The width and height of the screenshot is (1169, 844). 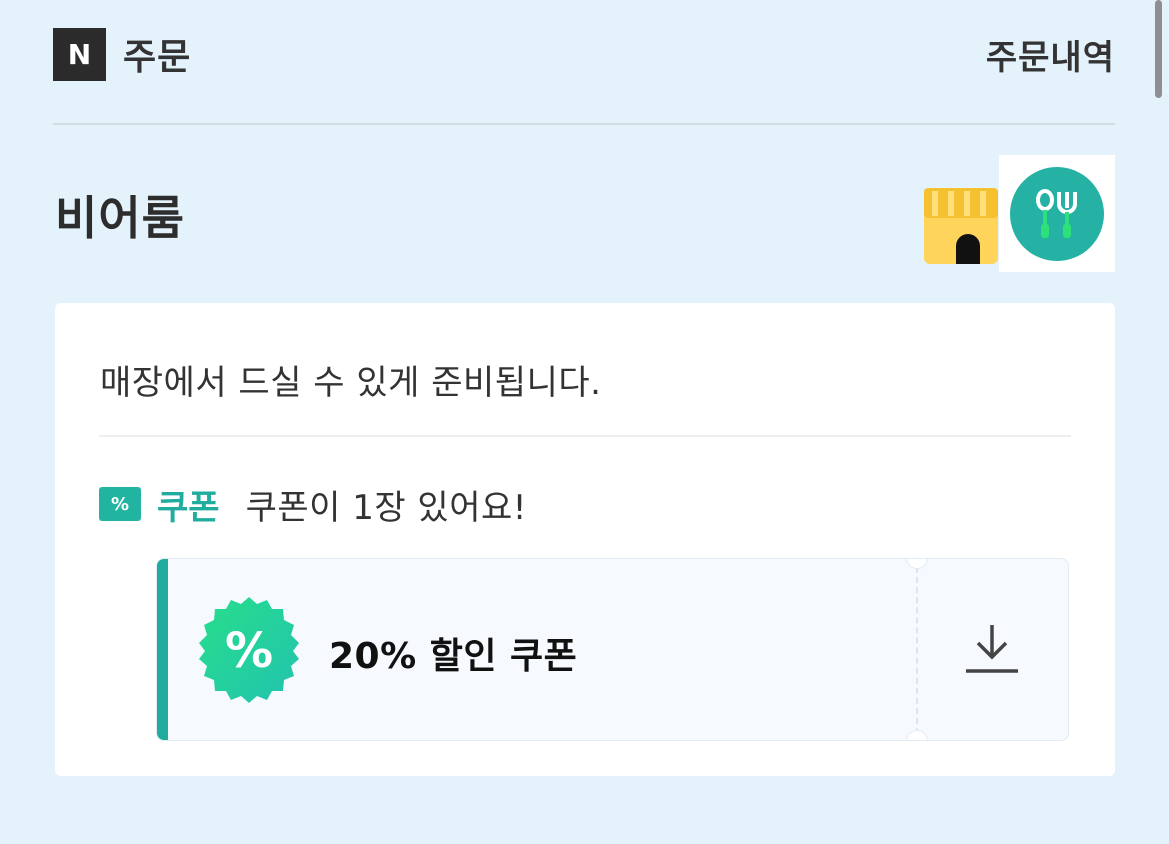 What do you see at coordinates (917, 650) in the screenshot?
I see `ticket-separator` at bounding box center [917, 650].